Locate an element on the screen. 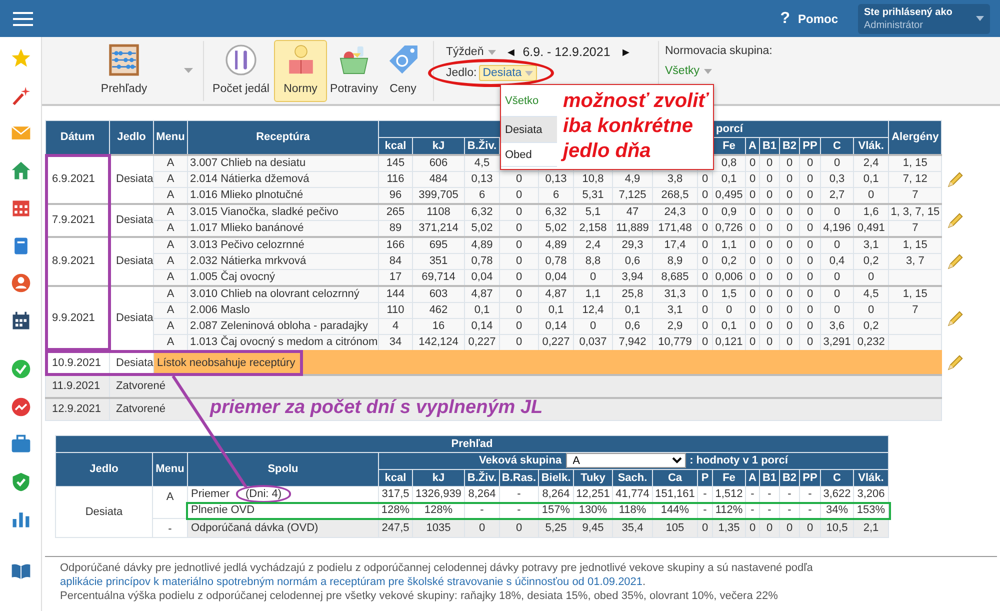 The height and width of the screenshot is (611, 1000). table-cell: 0,1 is located at coordinates (729, 326).